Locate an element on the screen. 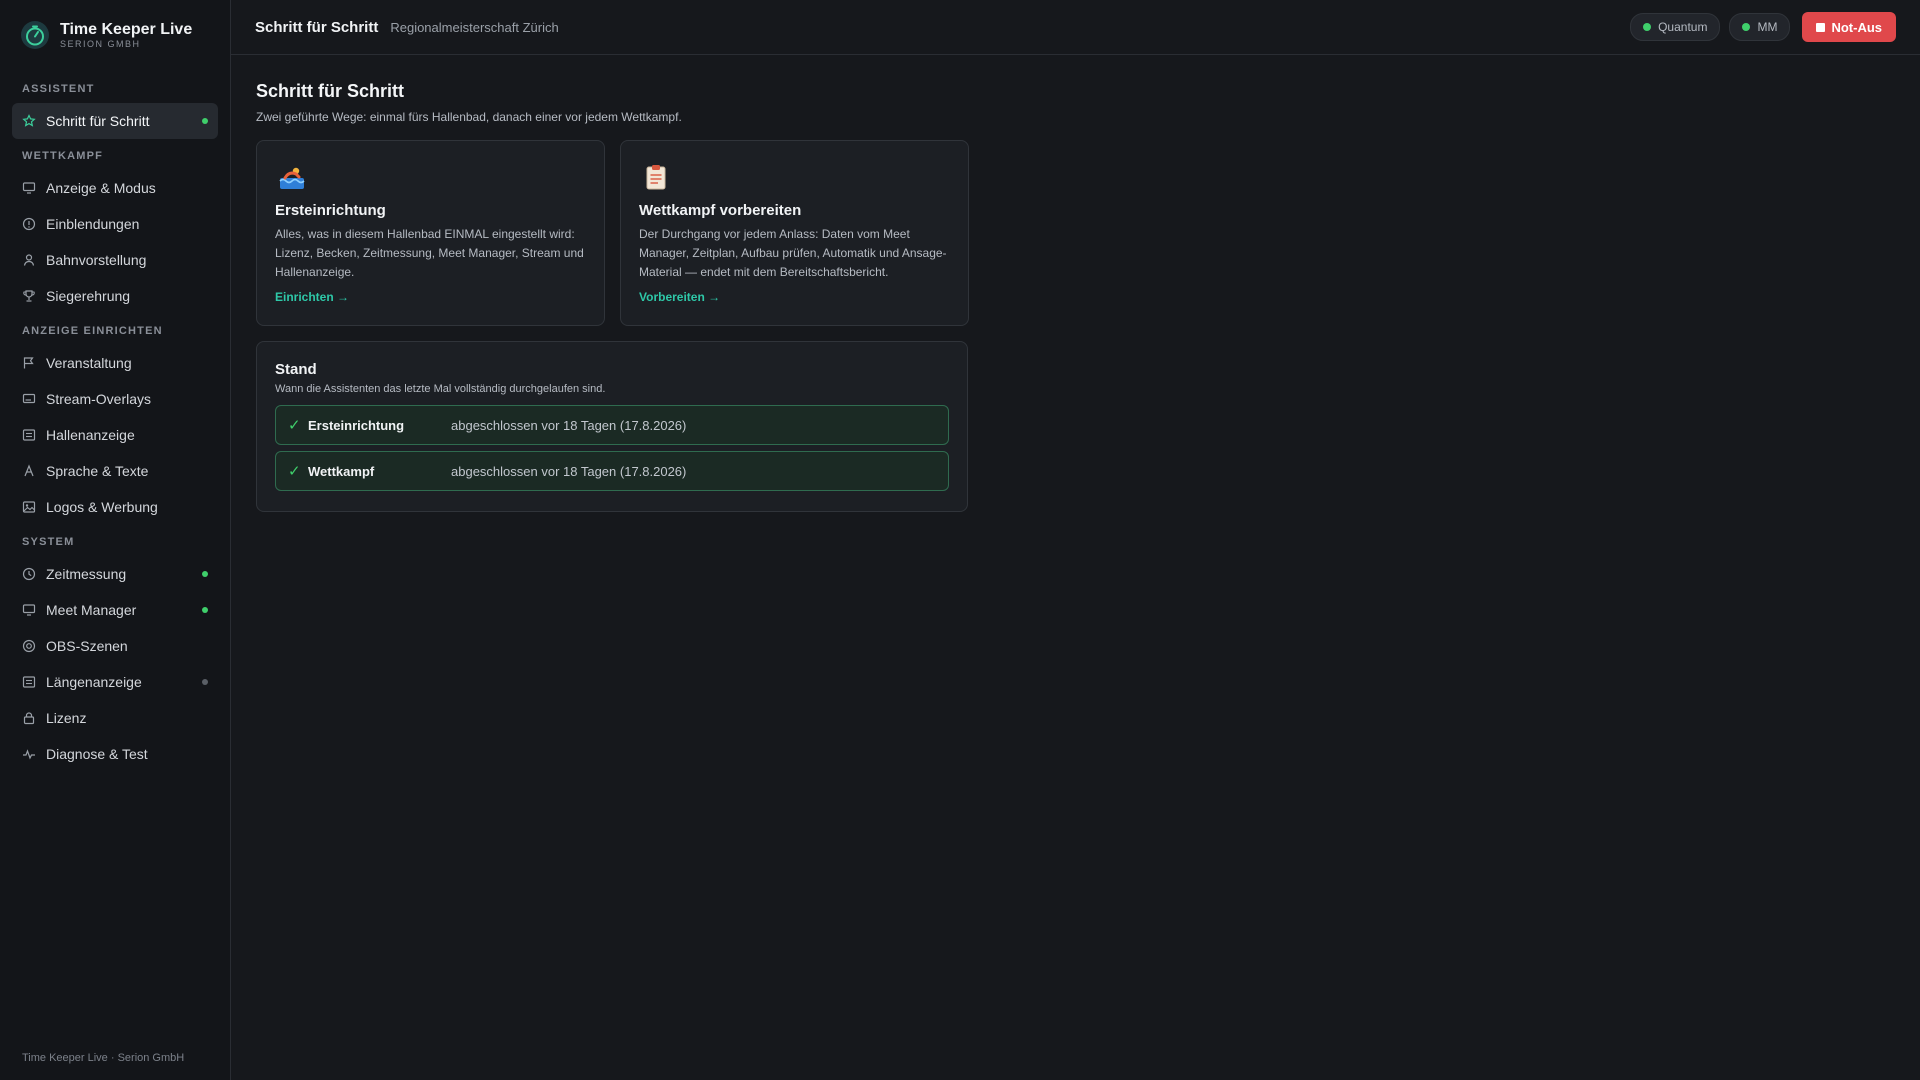 The image size is (1920, 1080). sidebar-section-heading: ANZEIGE EINRICHTEN is located at coordinates (92, 331).